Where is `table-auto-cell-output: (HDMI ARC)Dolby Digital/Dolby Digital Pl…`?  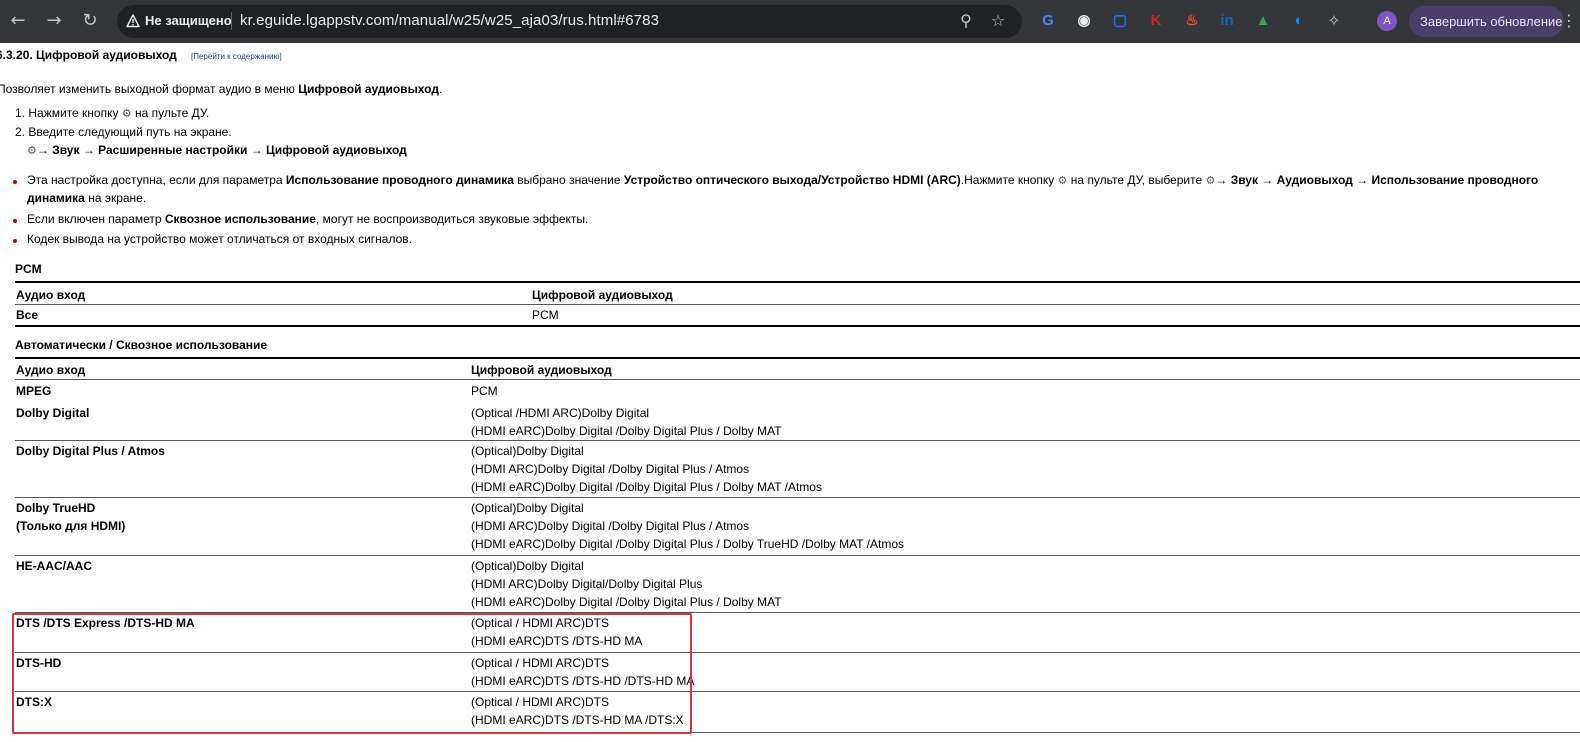
table-auto-cell-output: (HDMI ARC)Dolby Digital/Dolby Digital Pl… is located at coordinates (587, 584).